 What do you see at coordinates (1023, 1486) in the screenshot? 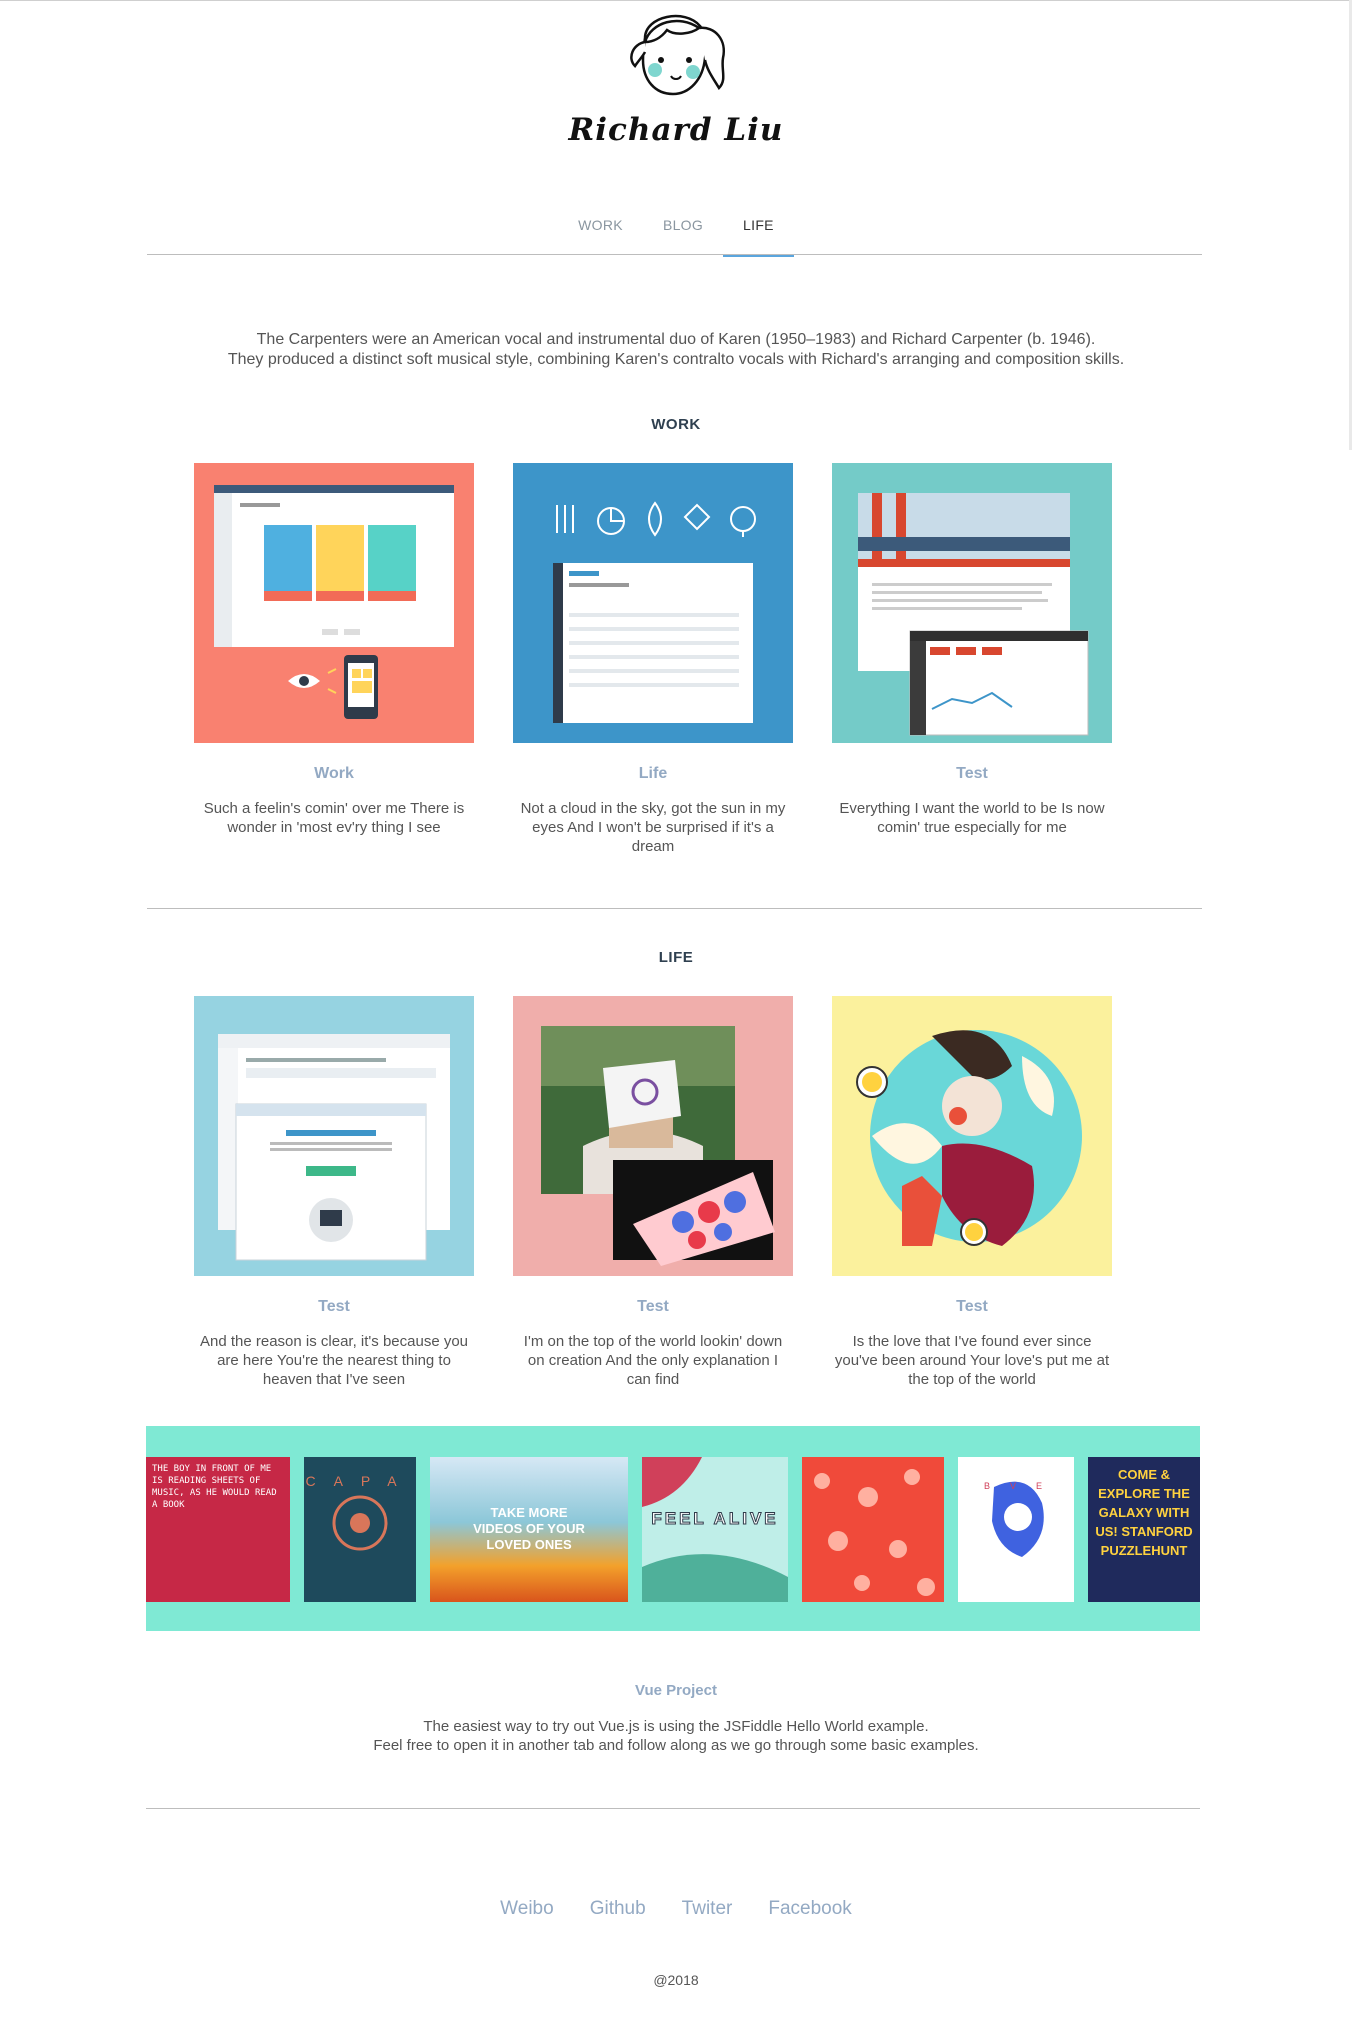
I see `gallery-tile-caption: BVE` at bounding box center [1023, 1486].